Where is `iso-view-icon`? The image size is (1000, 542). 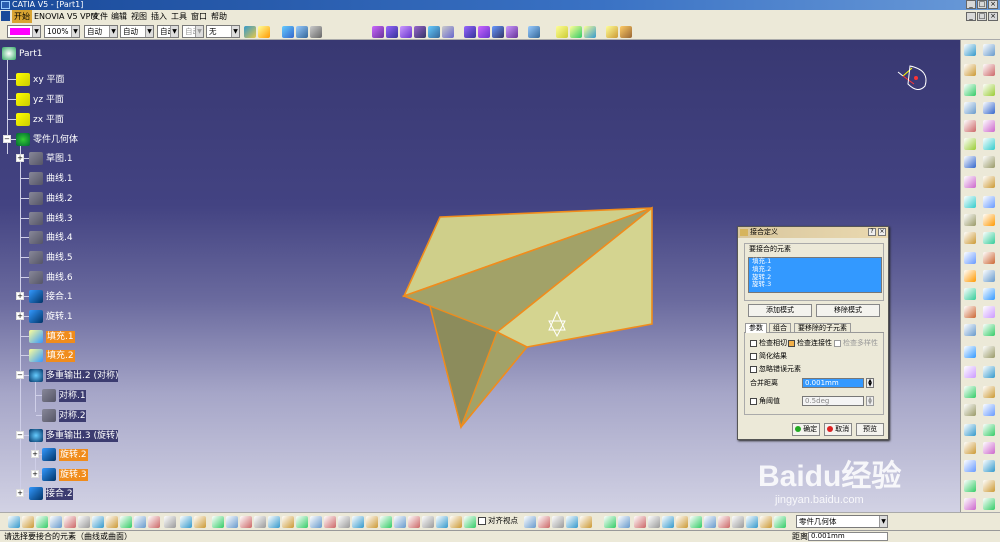 iso-view-icon is located at coordinates (302, 522).